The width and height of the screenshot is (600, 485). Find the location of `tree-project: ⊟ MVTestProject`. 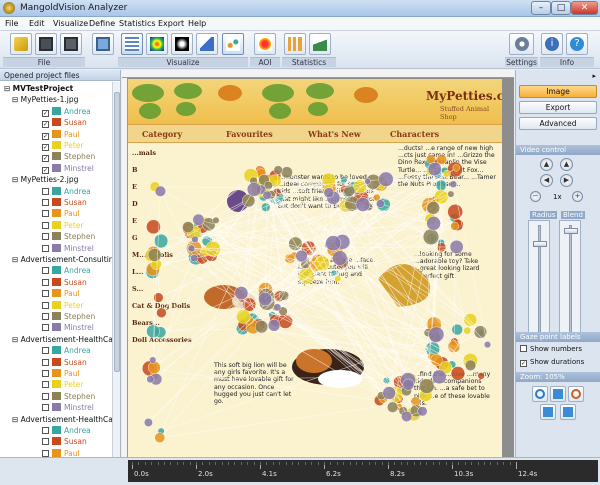

tree-project: ⊟ MVTestProject is located at coordinates (38, 89).